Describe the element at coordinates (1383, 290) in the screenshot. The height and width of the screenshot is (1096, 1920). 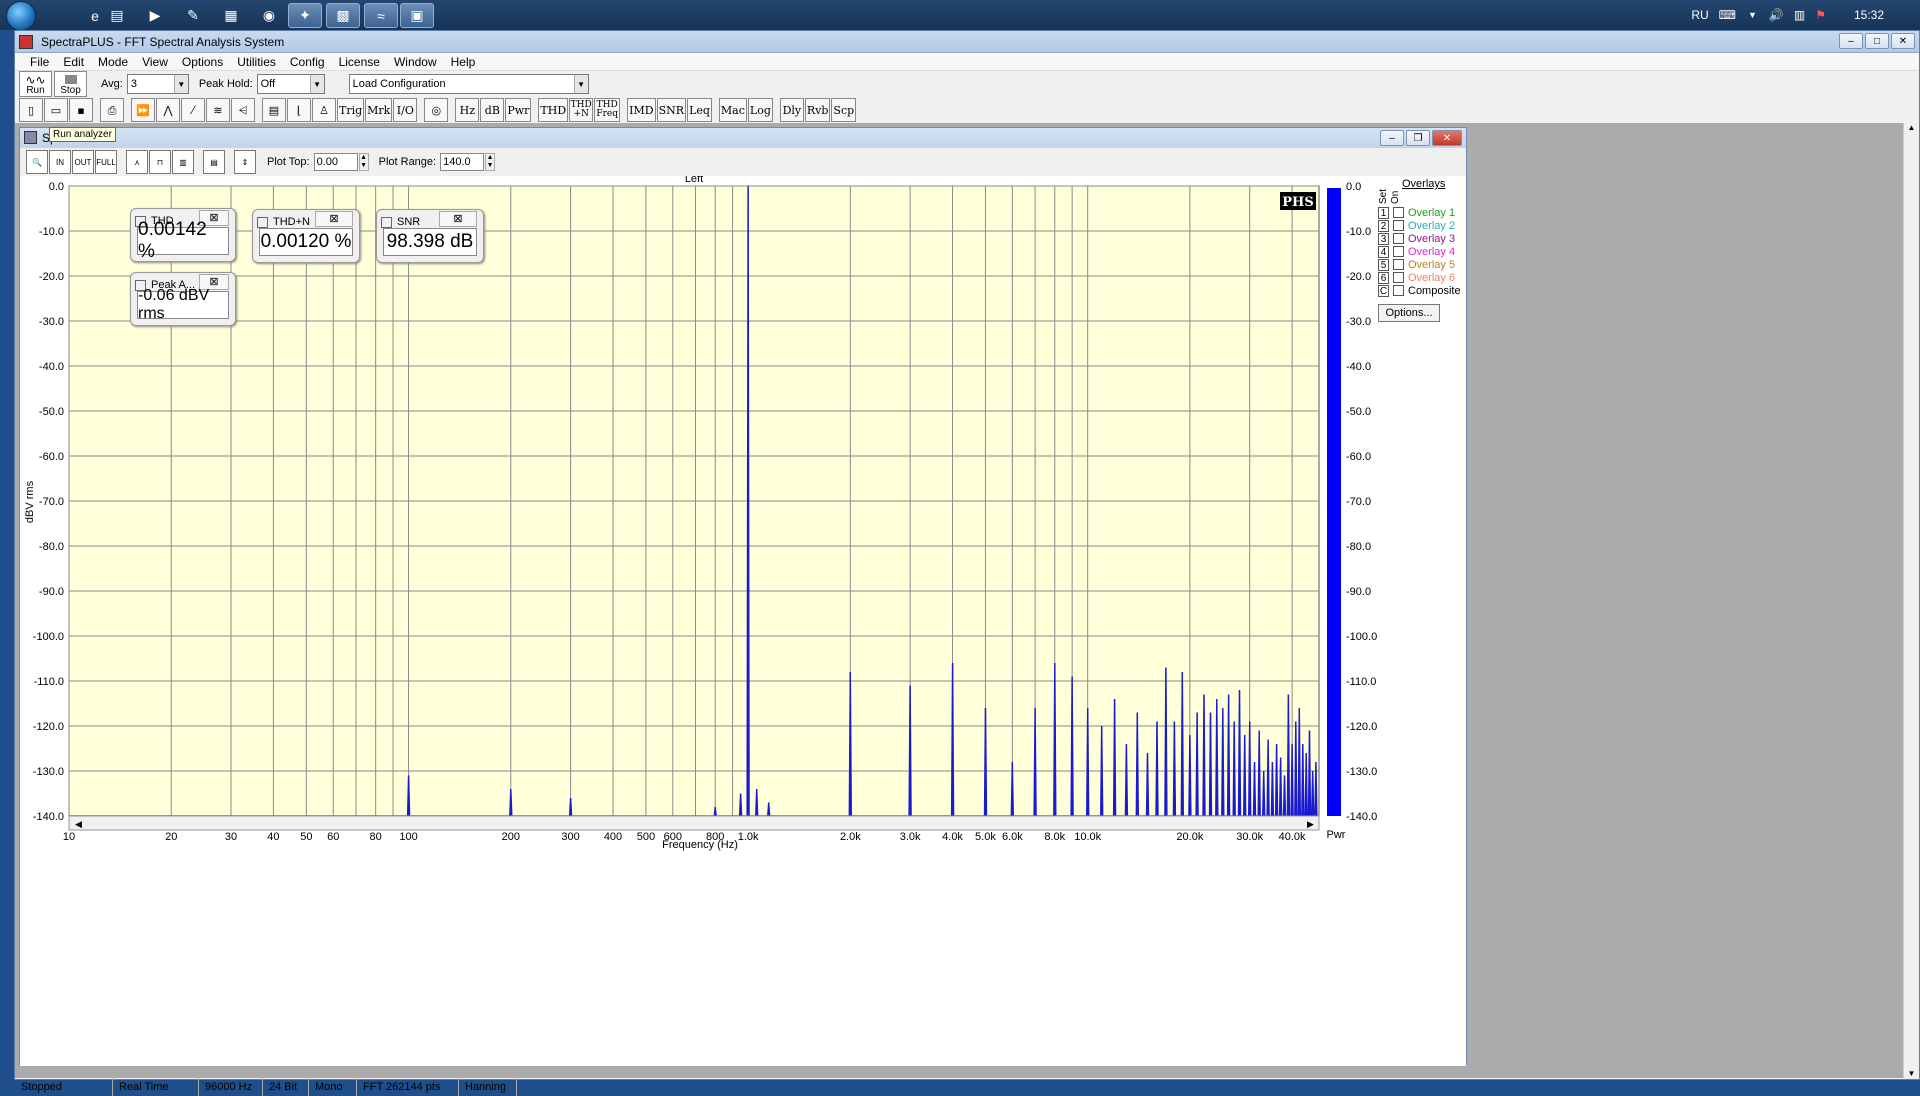
I see `overlay-set-button: C` at that location.